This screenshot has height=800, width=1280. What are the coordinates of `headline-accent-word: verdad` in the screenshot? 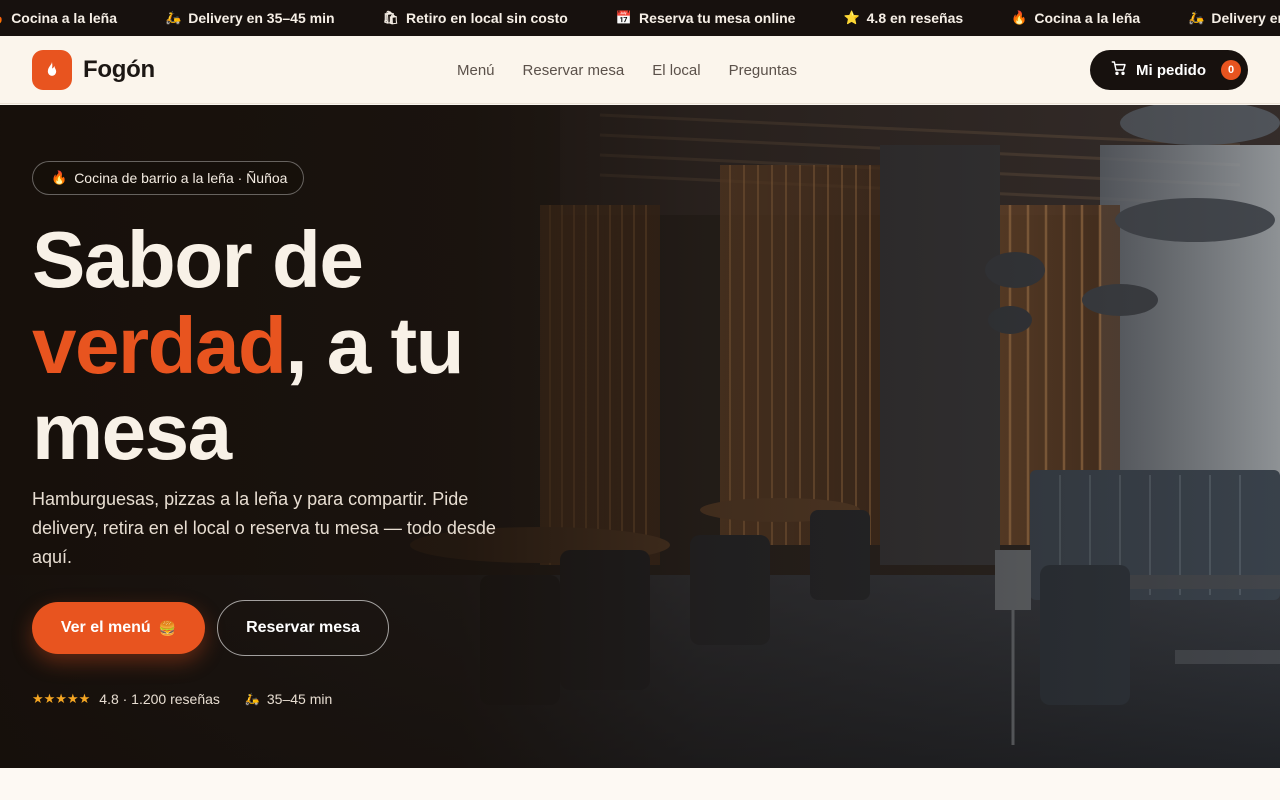 It's located at (159, 345).